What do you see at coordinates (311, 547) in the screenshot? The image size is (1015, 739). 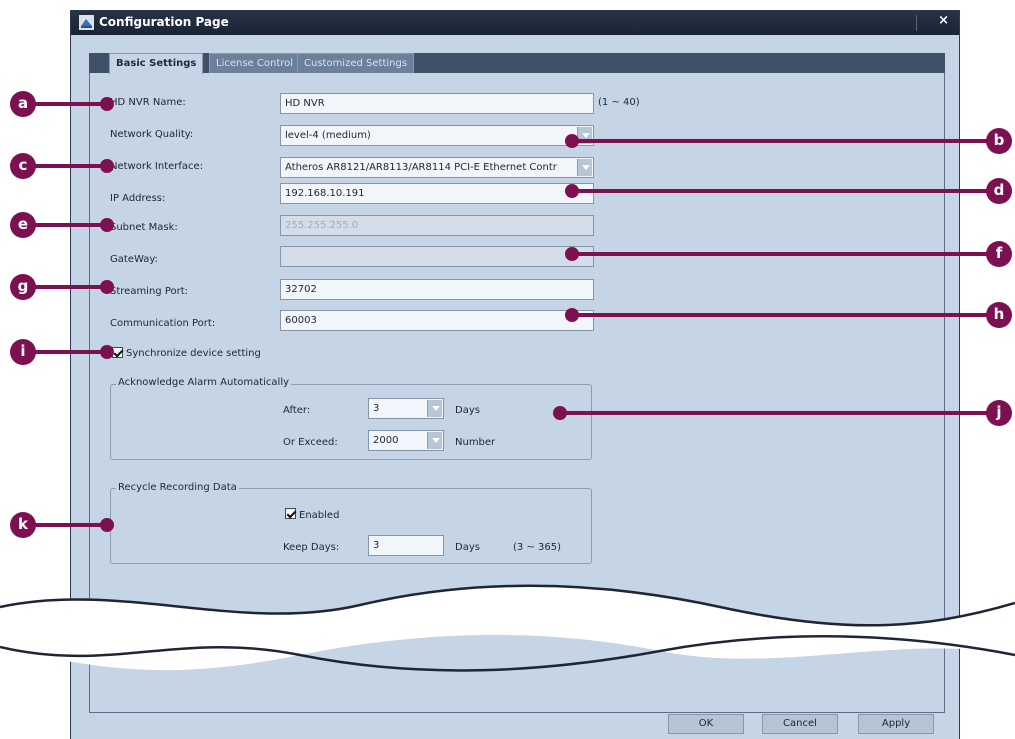 I see `keep-days-label: Keep Days:` at bounding box center [311, 547].